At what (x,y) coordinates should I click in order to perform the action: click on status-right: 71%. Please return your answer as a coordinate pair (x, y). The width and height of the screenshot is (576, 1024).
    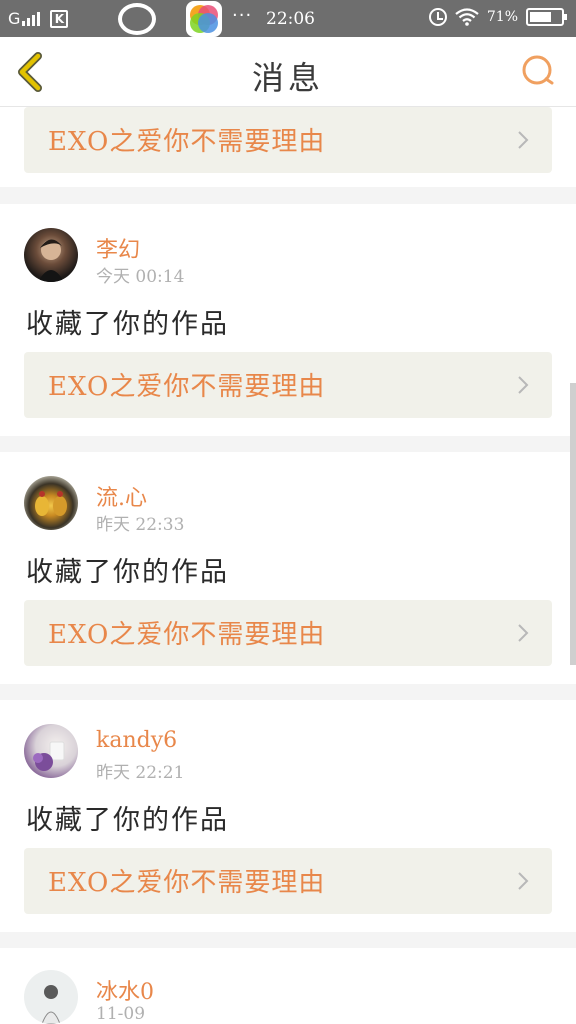
    Looking at the image, I should click on (497, 17).